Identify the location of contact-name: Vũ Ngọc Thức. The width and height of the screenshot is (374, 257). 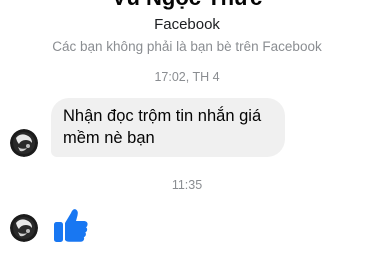
(187, 5).